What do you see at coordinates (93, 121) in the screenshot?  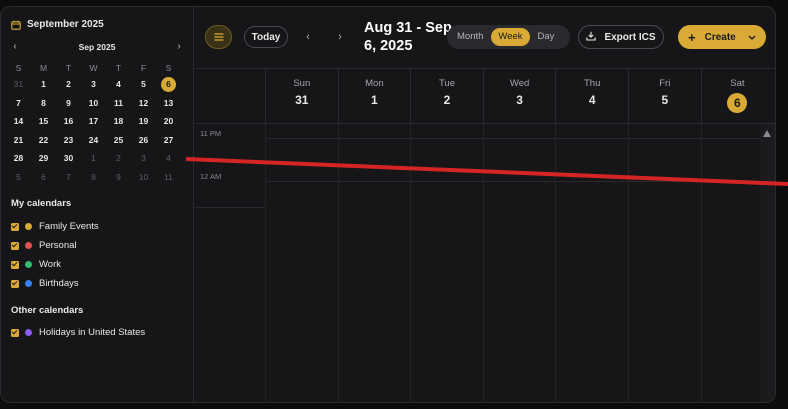 I see `mini-calendar-day: 17` at bounding box center [93, 121].